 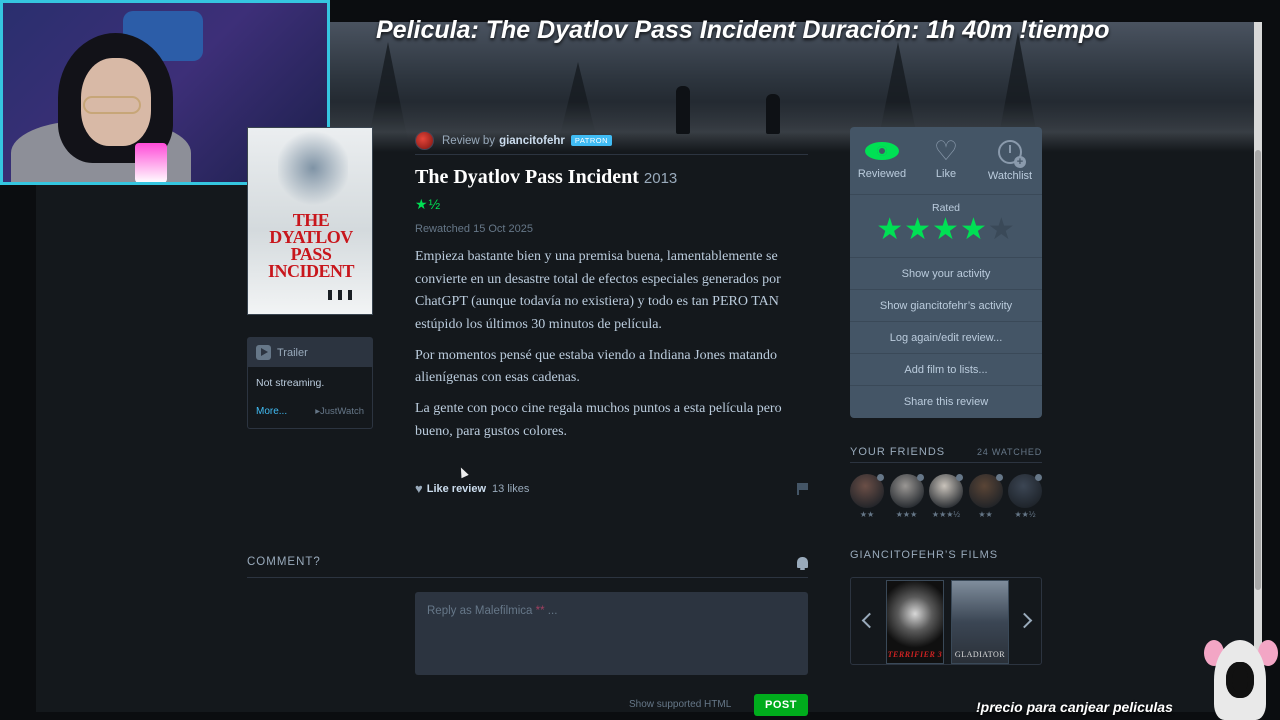 What do you see at coordinates (1240, 680) in the screenshot?
I see `ghostface-mascot-icon` at bounding box center [1240, 680].